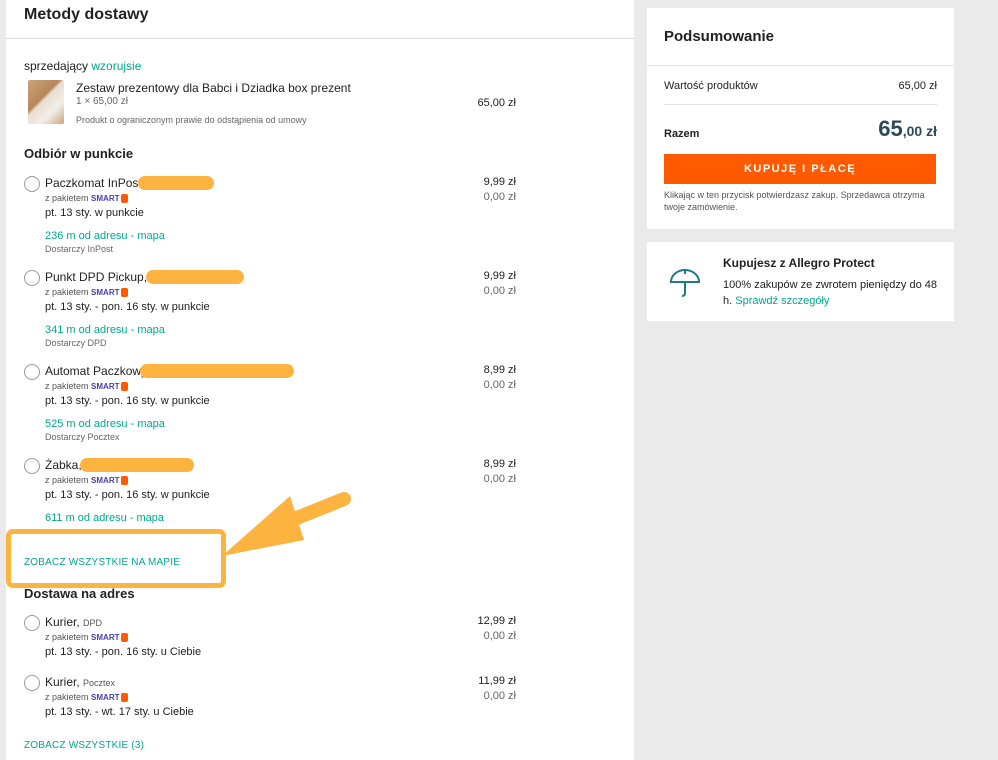 The image size is (998, 760). I want to click on page-title: Metody dostawy, so click(86, 14).